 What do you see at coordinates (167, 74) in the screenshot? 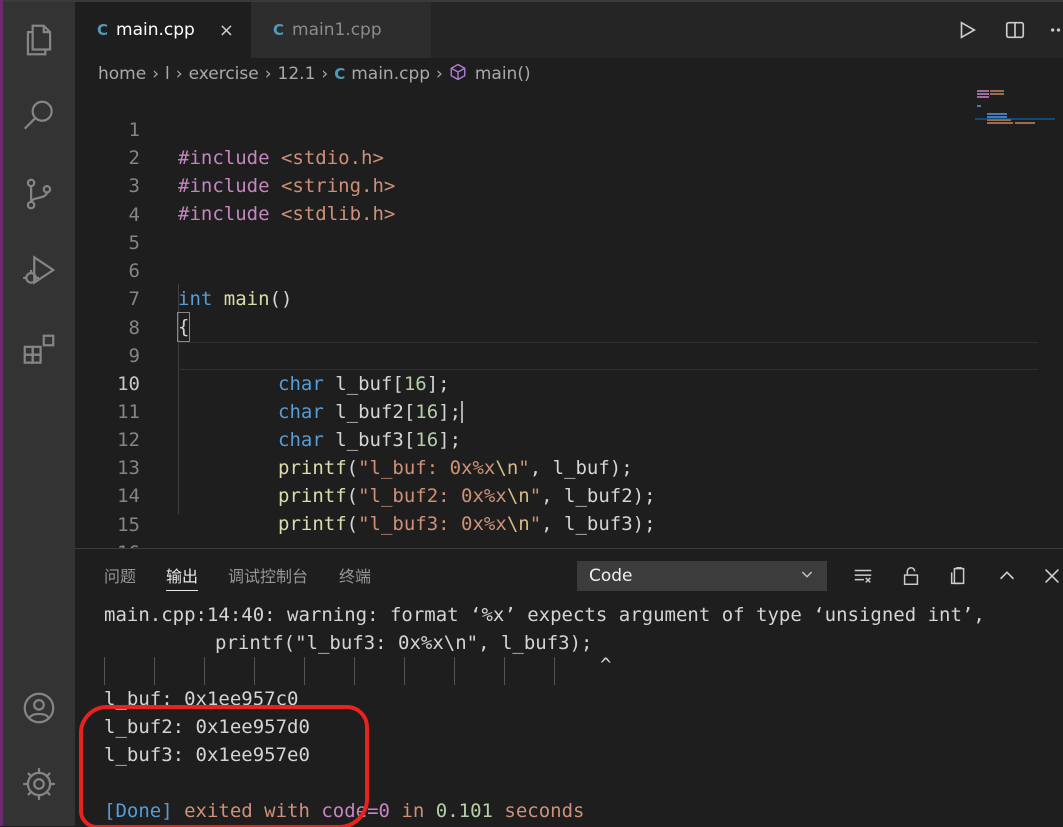
I see `breadcrumb-l: l` at bounding box center [167, 74].